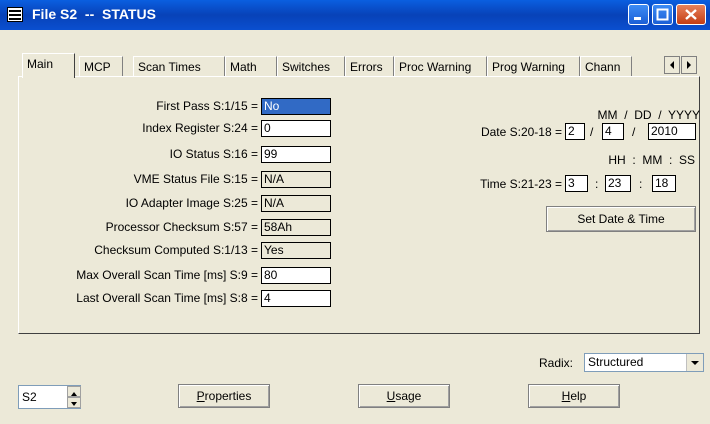 This screenshot has height=424, width=710. Describe the element at coordinates (521, 184) in the screenshot. I see `time-label: Time S:21-23 =` at that location.